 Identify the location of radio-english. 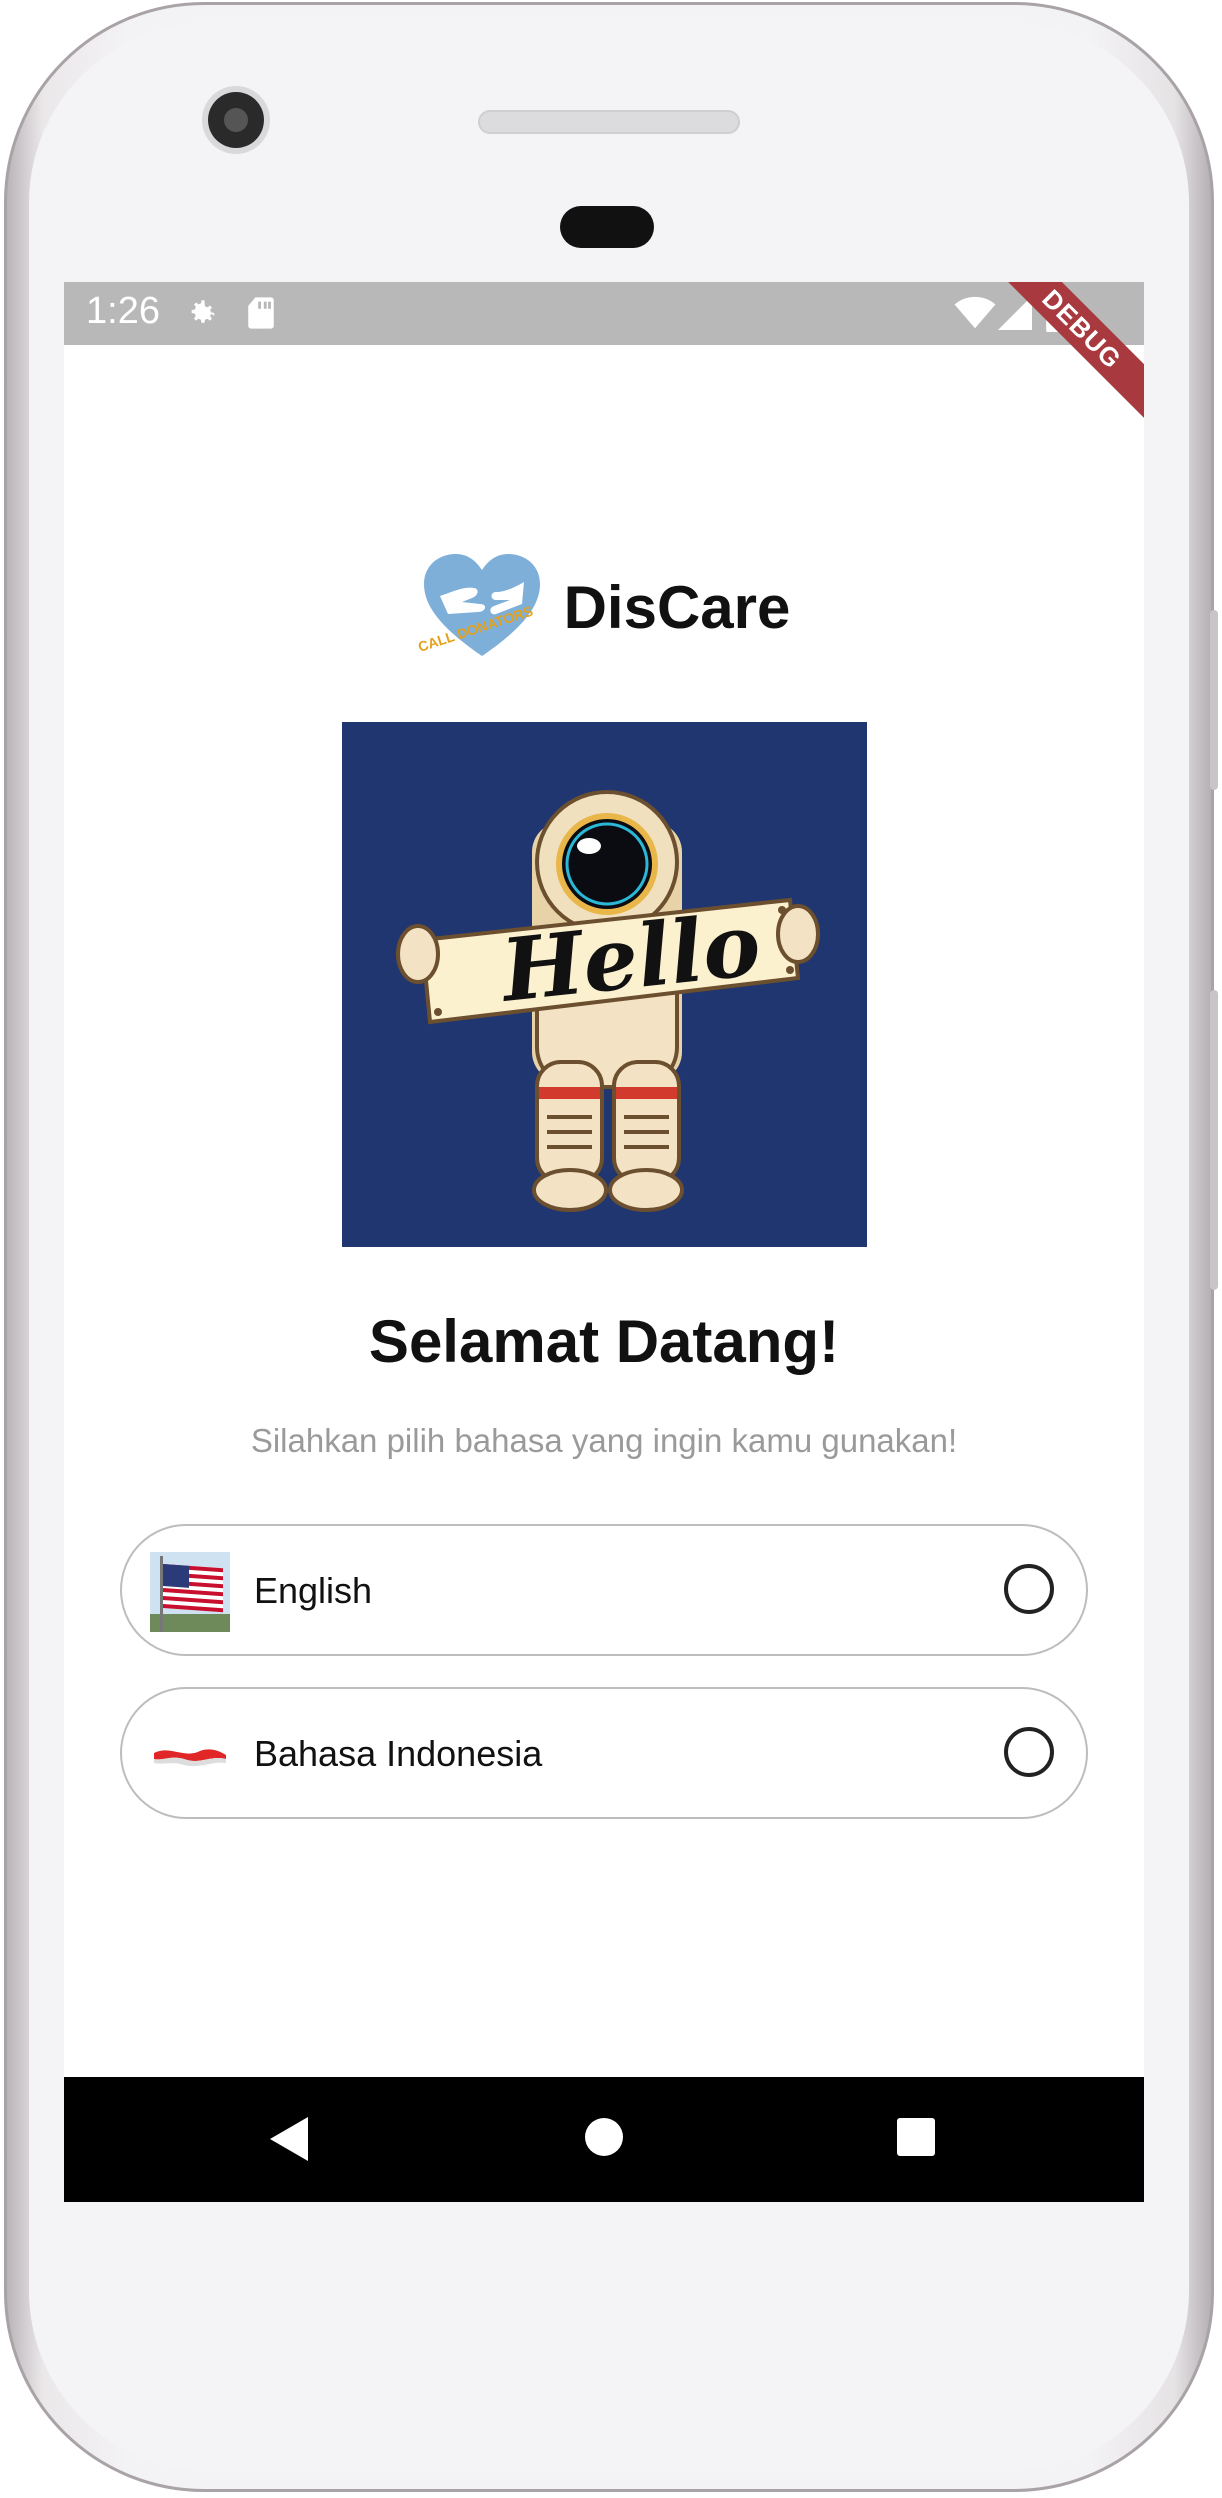
(1029, 1589).